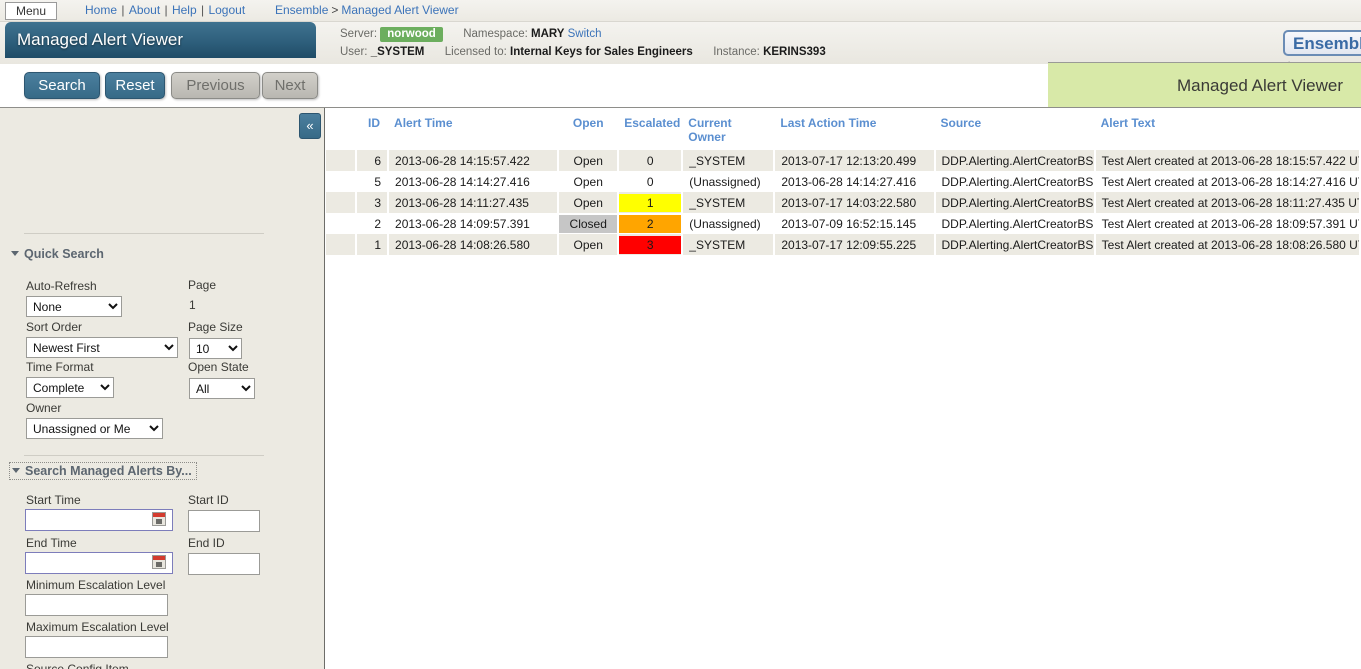  What do you see at coordinates (77, 665) in the screenshot?
I see `source-config-item-label: Source Config Item` at bounding box center [77, 665].